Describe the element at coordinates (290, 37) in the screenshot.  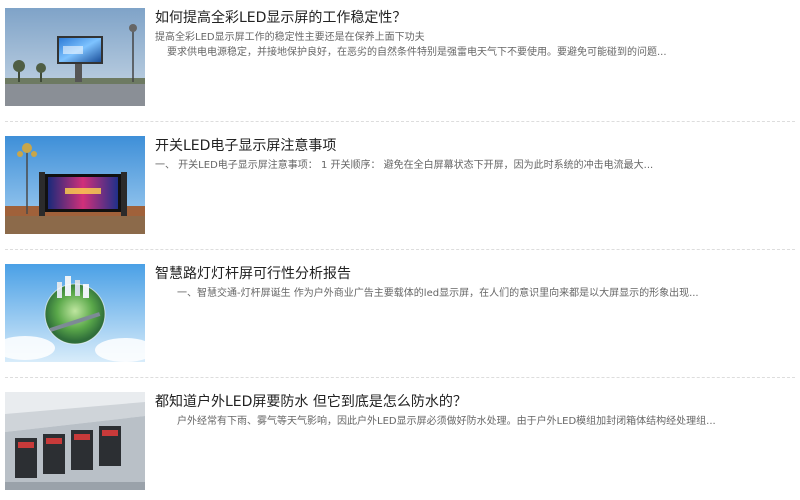
I see `article-subtitle: 提高全彩LED显示屏工作的稳定性主要还是在保养上面下功夫` at that location.